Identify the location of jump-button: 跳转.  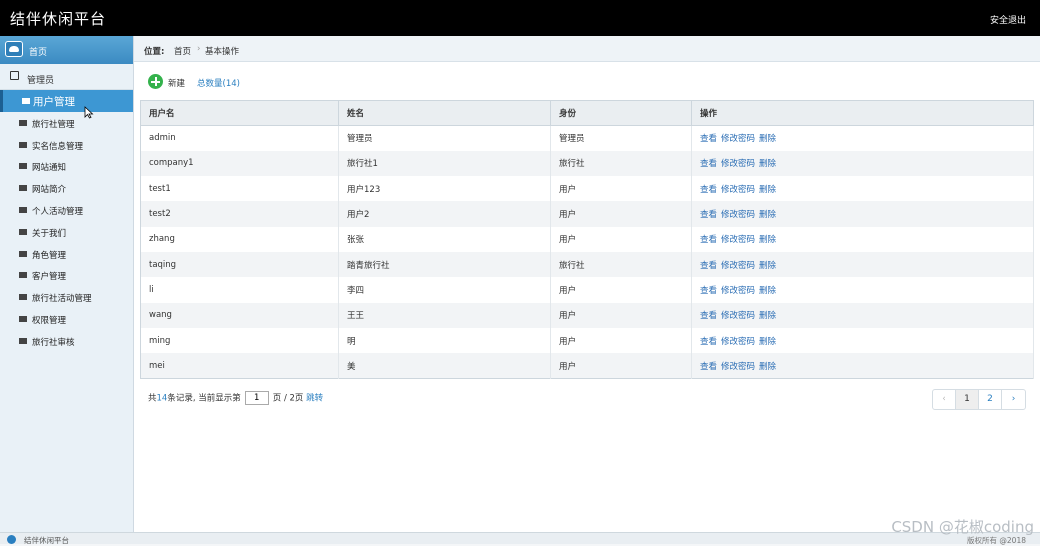
(314, 399).